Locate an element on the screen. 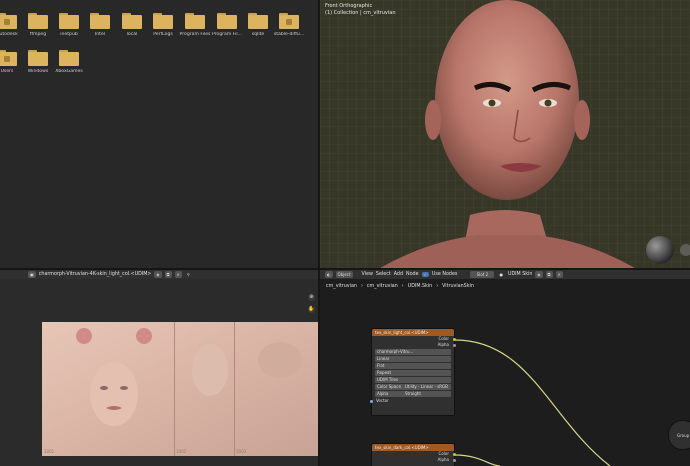 The height and width of the screenshot is (466, 690). udim-texture: 1001 1002 1003 is located at coordinates (180, 389).